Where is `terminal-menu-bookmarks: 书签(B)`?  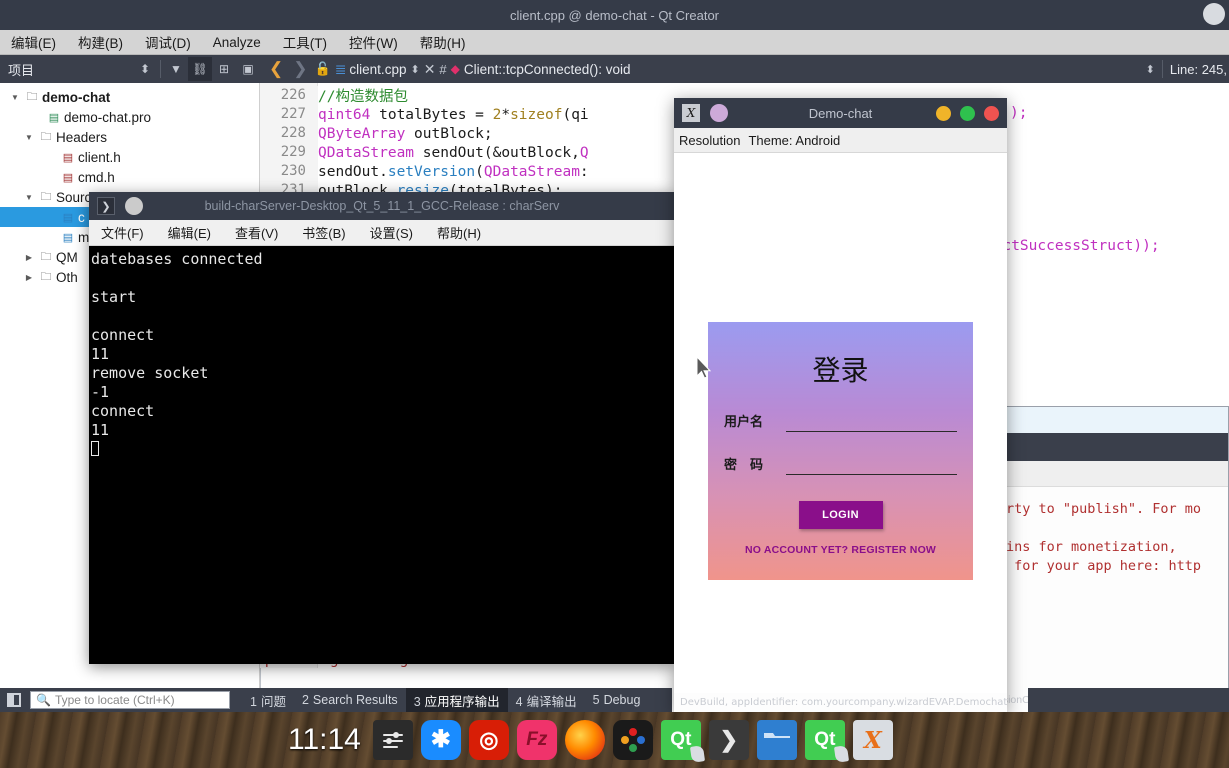
terminal-menu-bookmarks: 书签(B) is located at coordinates (323, 232).